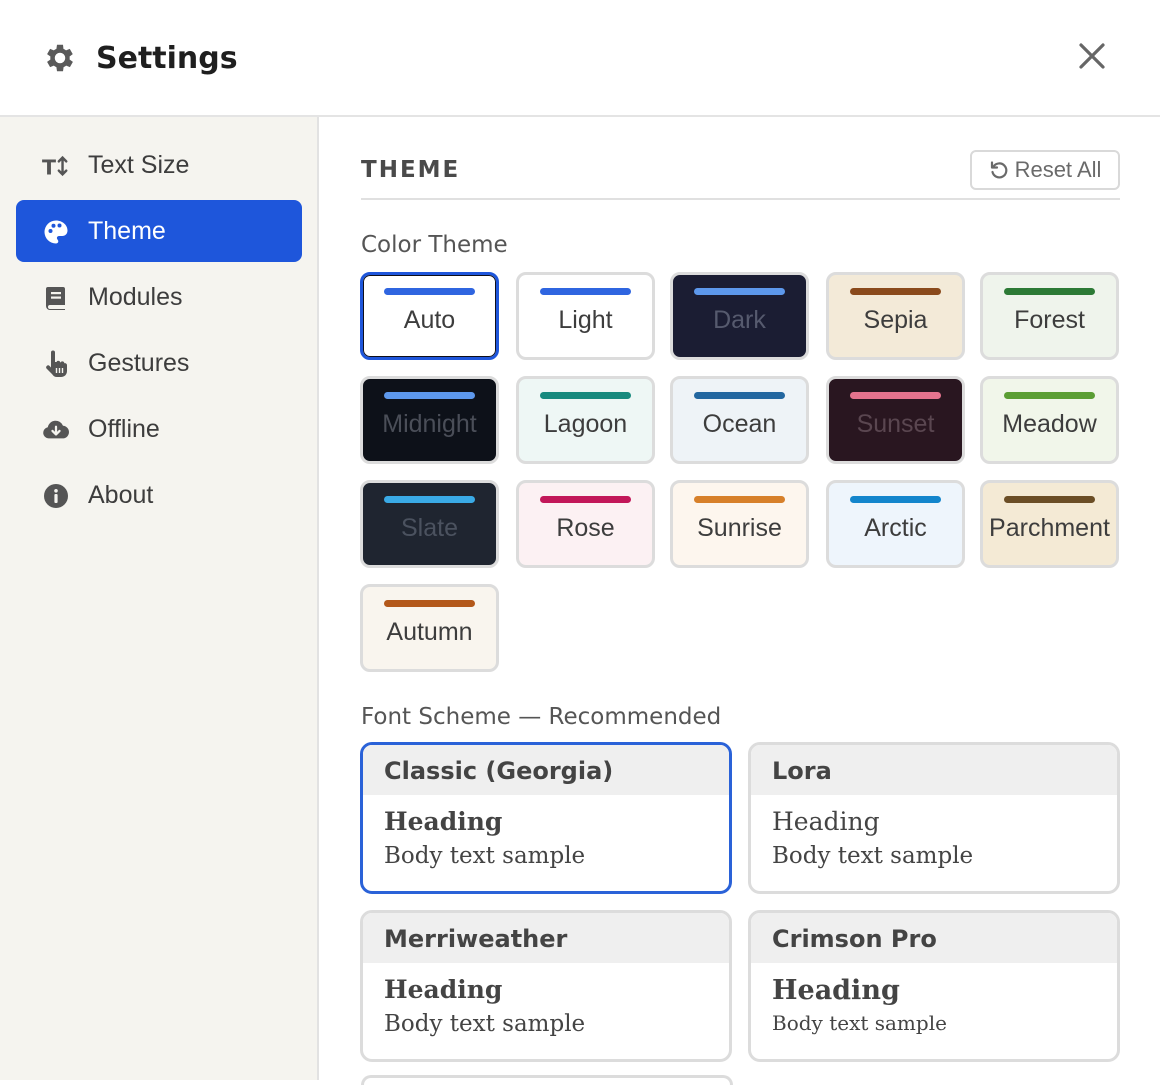  I want to click on sidebar-item-offline: Offline, so click(159, 429).